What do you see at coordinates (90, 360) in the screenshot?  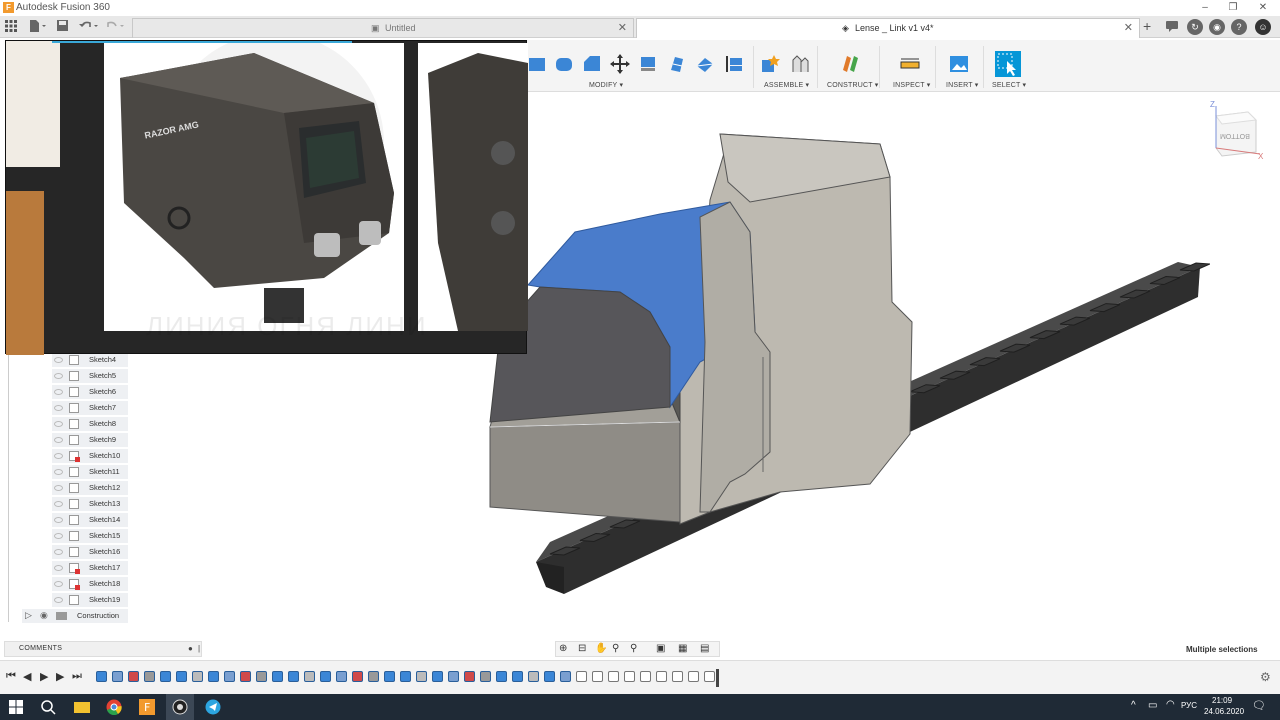 I see `browser-item-sketch4: Sketch4` at bounding box center [90, 360].